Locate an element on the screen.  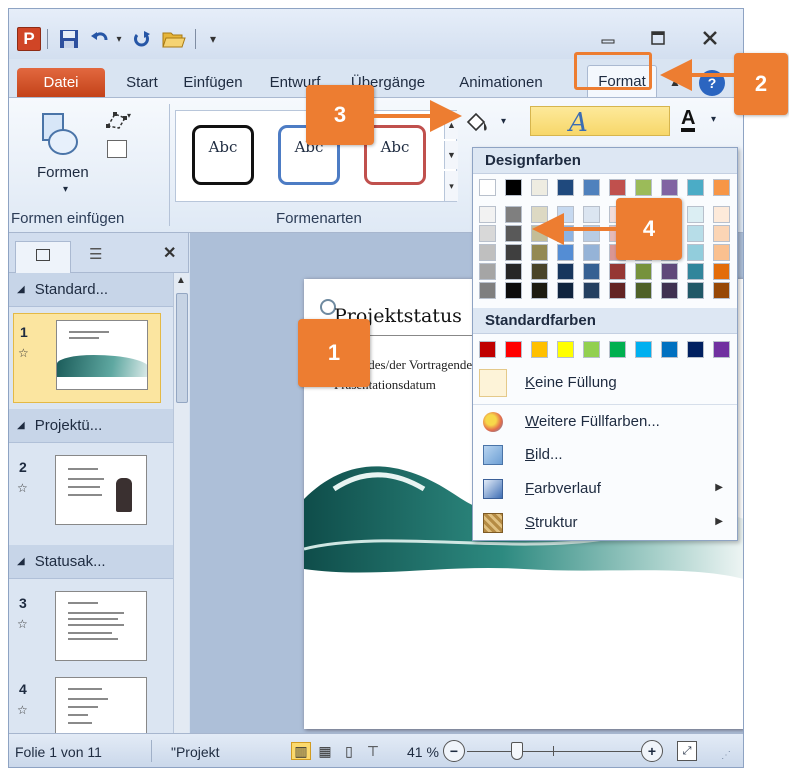
no-fill-item: Keine Füllung is located at coordinates (605, 383).